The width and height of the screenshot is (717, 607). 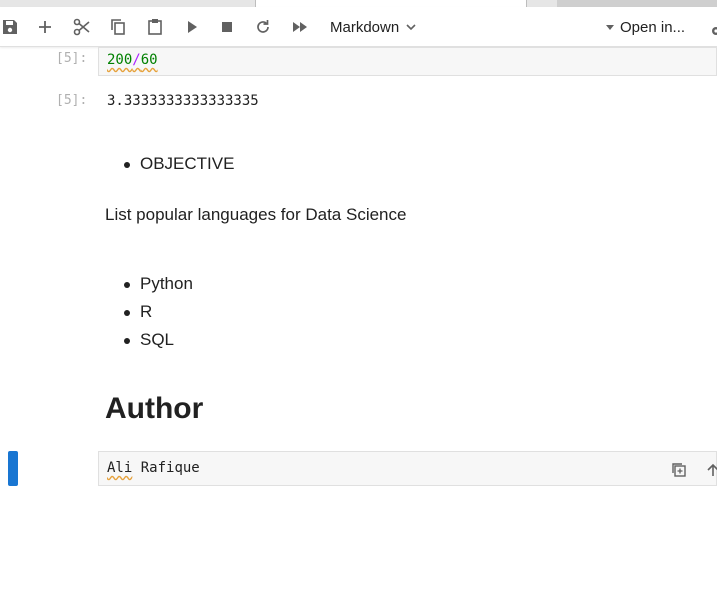 I want to click on code-expression: 200/60, so click(x=132, y=60).